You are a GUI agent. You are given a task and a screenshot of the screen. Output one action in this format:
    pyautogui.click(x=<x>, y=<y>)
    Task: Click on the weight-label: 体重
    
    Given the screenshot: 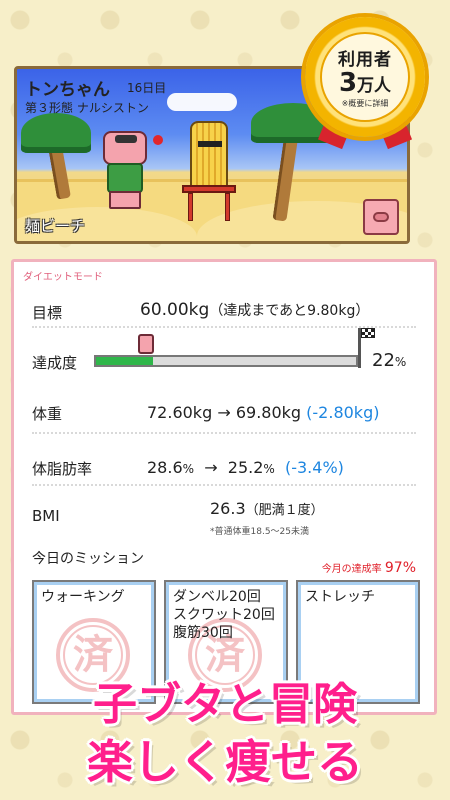 What is the action you would take?
    pyautogui.click(x=47, y=414)
    